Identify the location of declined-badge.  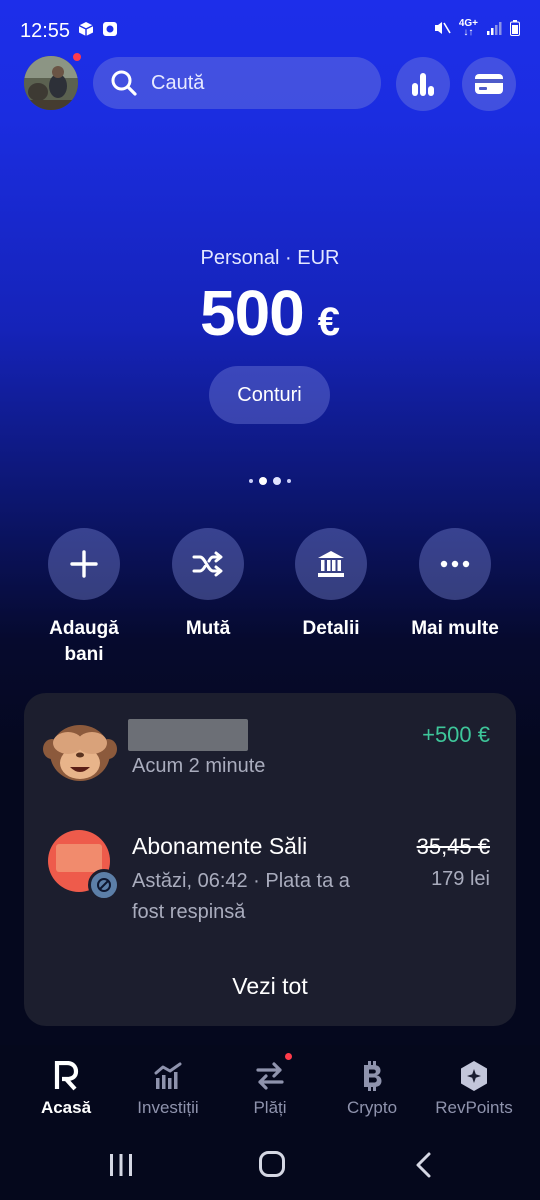
(104, 885).